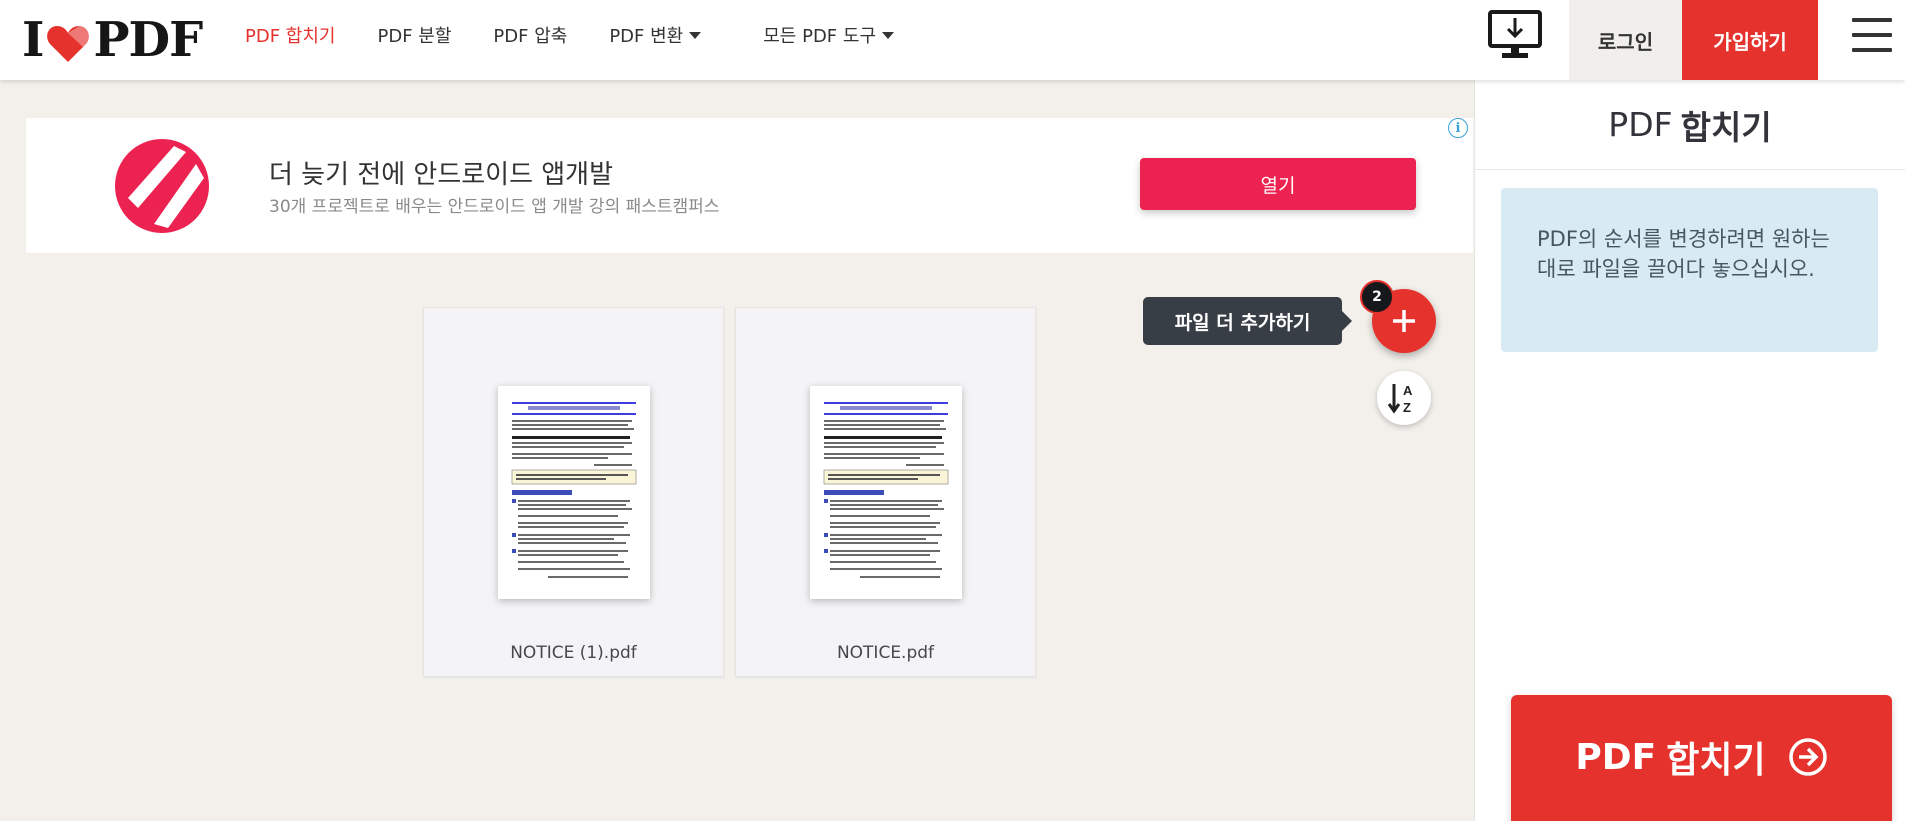  I want to click on desktop-download-icon, so click(1515, 34).